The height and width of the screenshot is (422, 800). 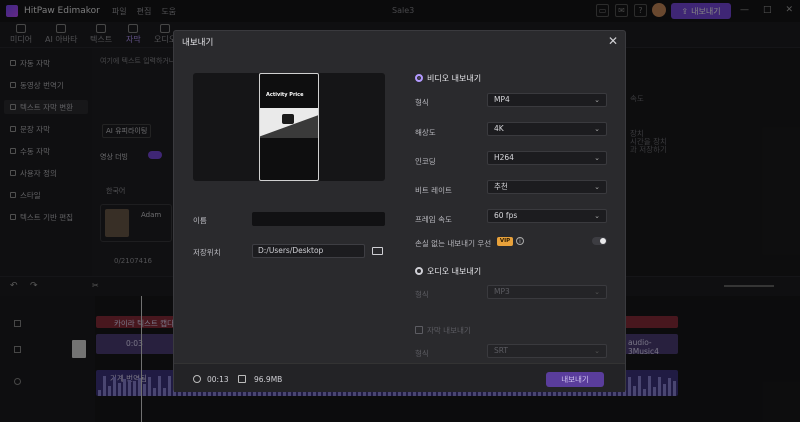 I want to click on audio-export-radio, so click(x=419, y=271).